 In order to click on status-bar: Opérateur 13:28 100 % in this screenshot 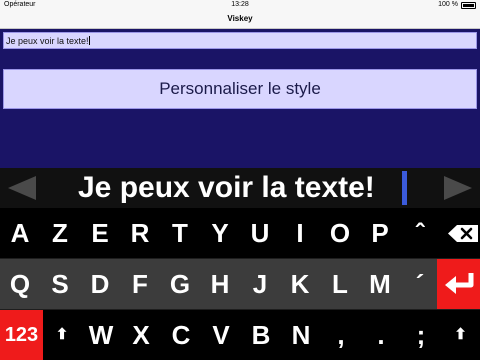, I will do `click(240, 5)`.